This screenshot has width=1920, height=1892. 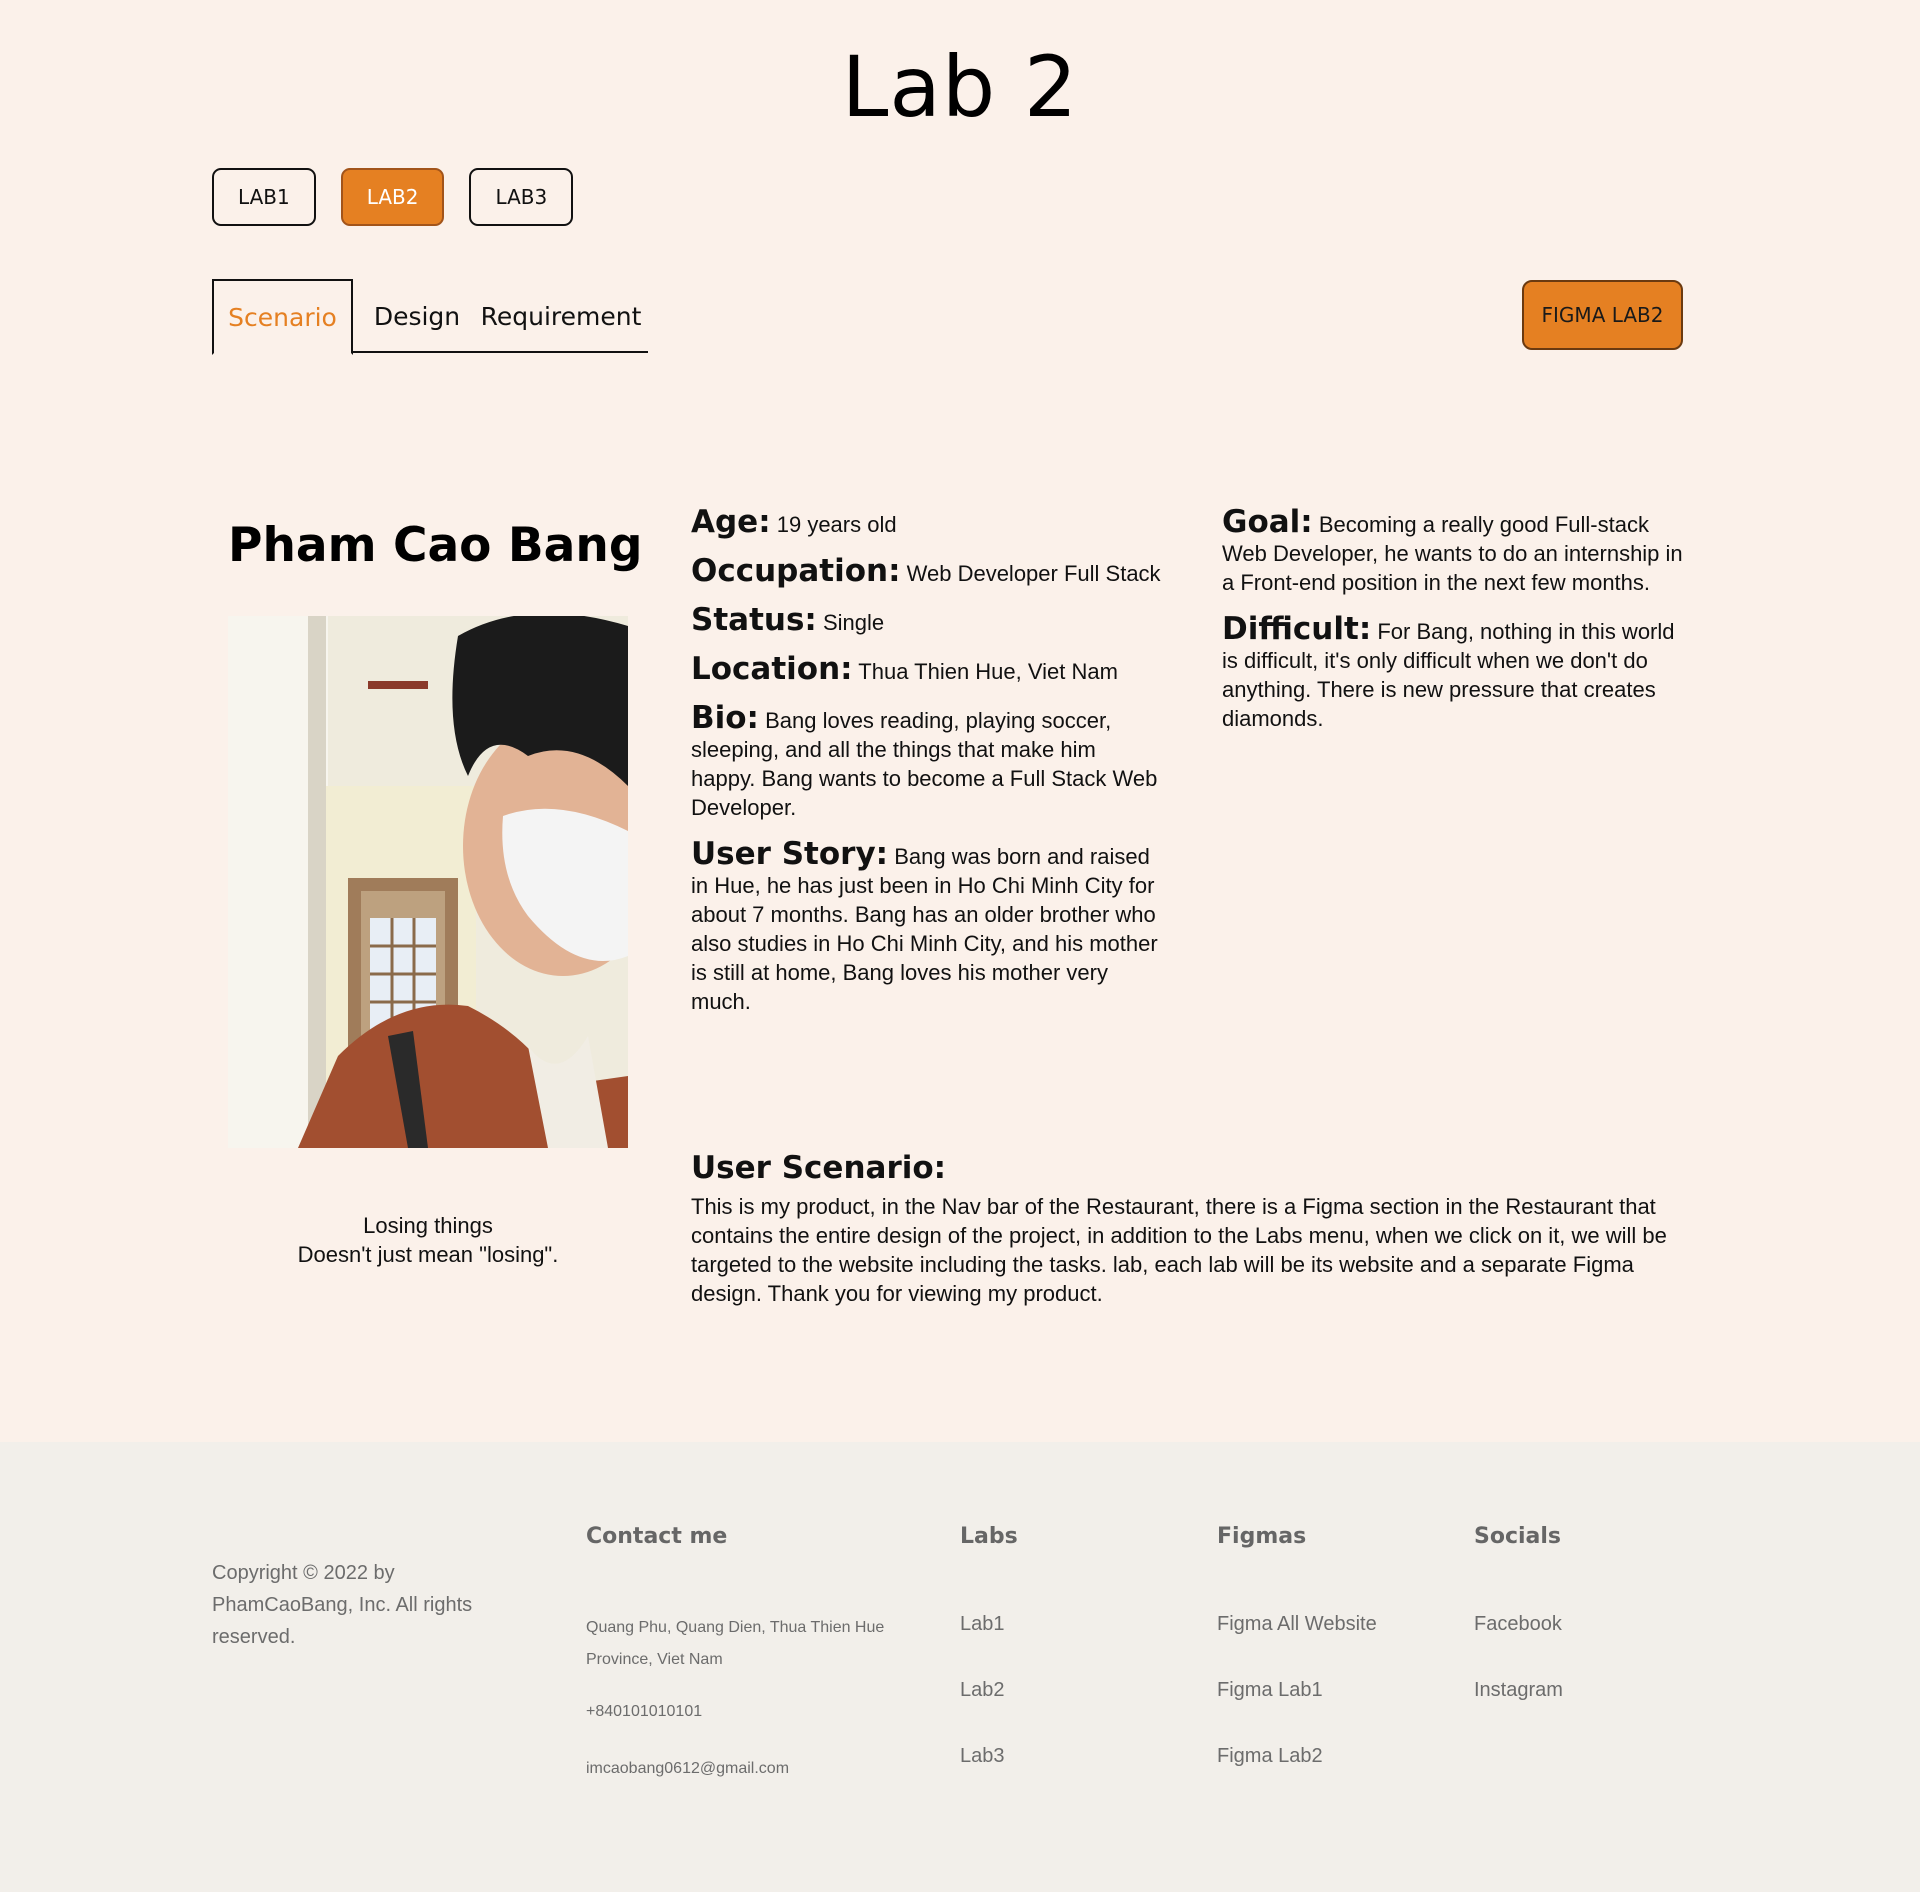 I want to click on tab-bar: Scenario Design Requirement, so click(x=430, y=317).